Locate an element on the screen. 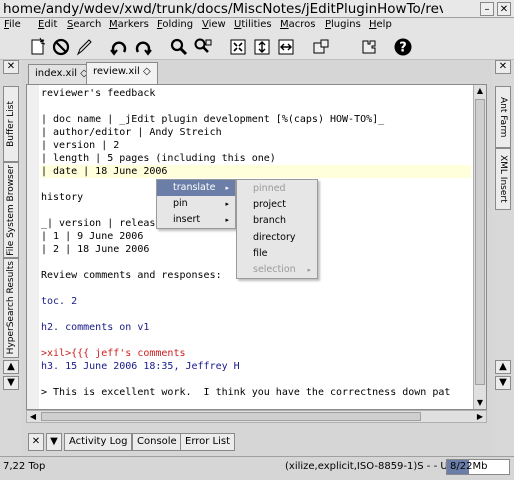 Image resolution: width=514 pixels, height=480 pixels. menu-utilities: Utilities is located at coordinates (253, 24).